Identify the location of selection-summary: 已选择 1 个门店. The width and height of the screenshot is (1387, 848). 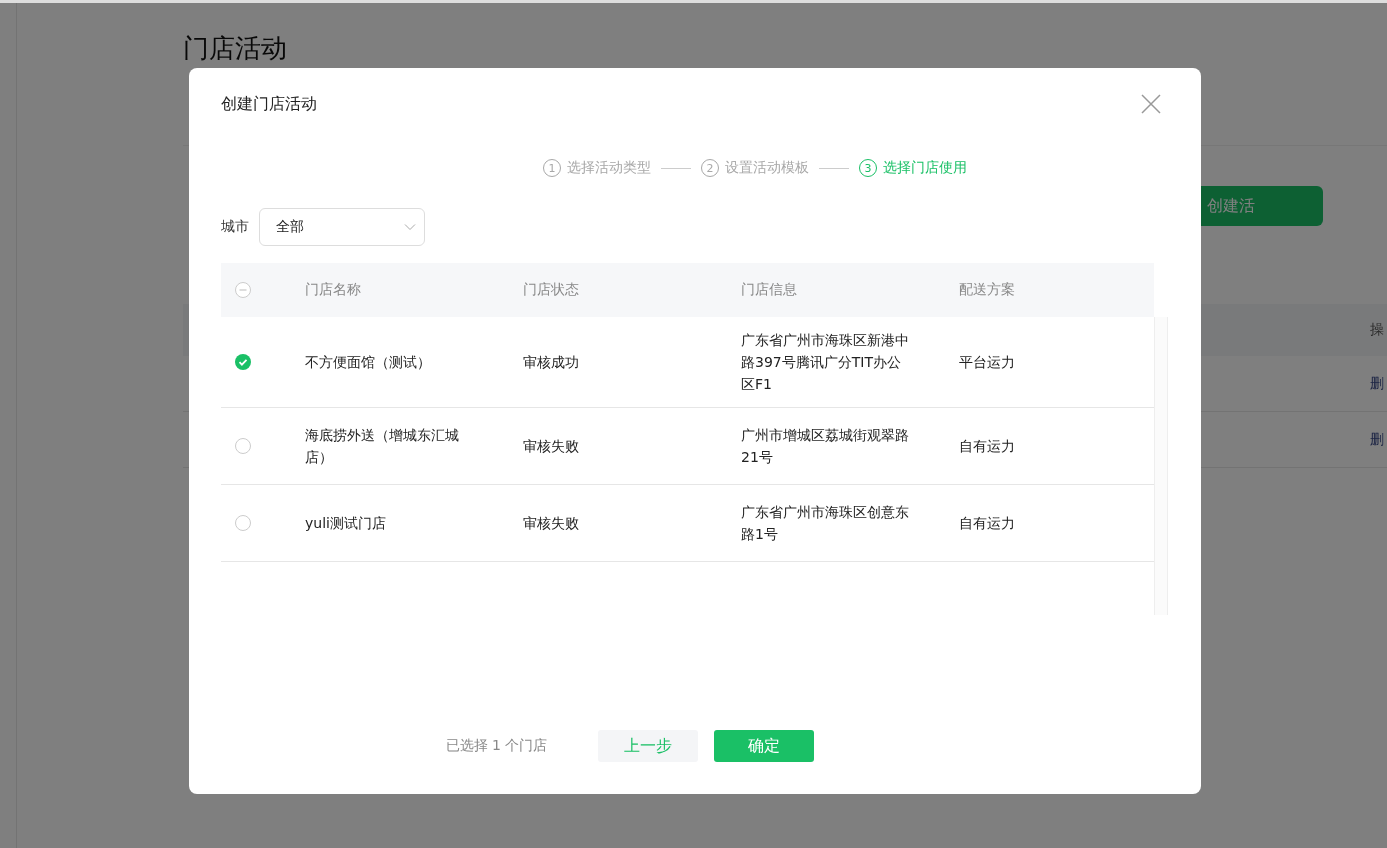
(496, 746).